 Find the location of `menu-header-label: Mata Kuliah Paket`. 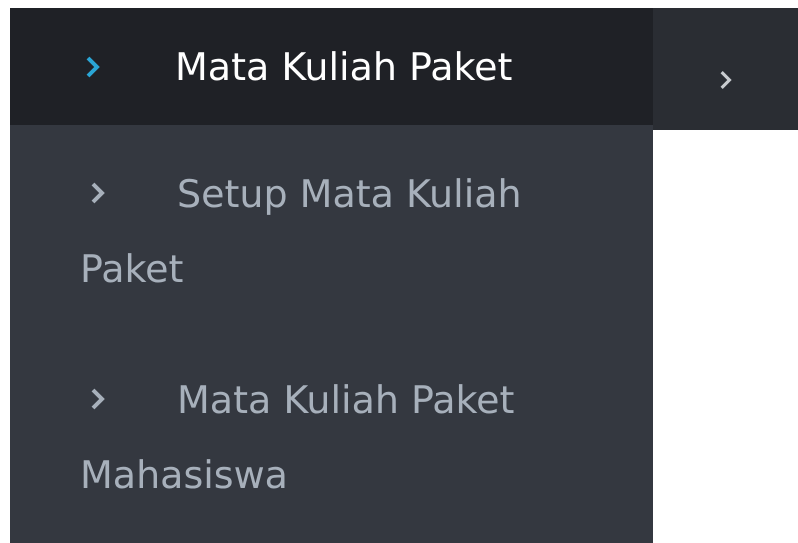

menu-header-label: Mata Kuliah Paket is located at coordinates (343, 66).